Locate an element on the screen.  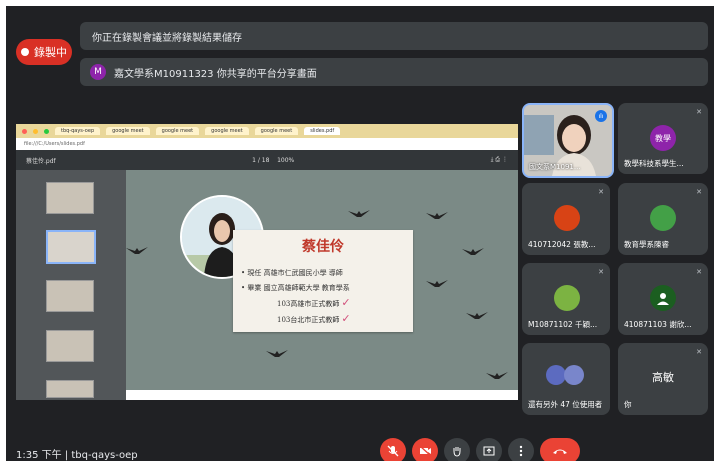
pdf-page-indicator: 1 / 18 is located at coordinates (260, 160).